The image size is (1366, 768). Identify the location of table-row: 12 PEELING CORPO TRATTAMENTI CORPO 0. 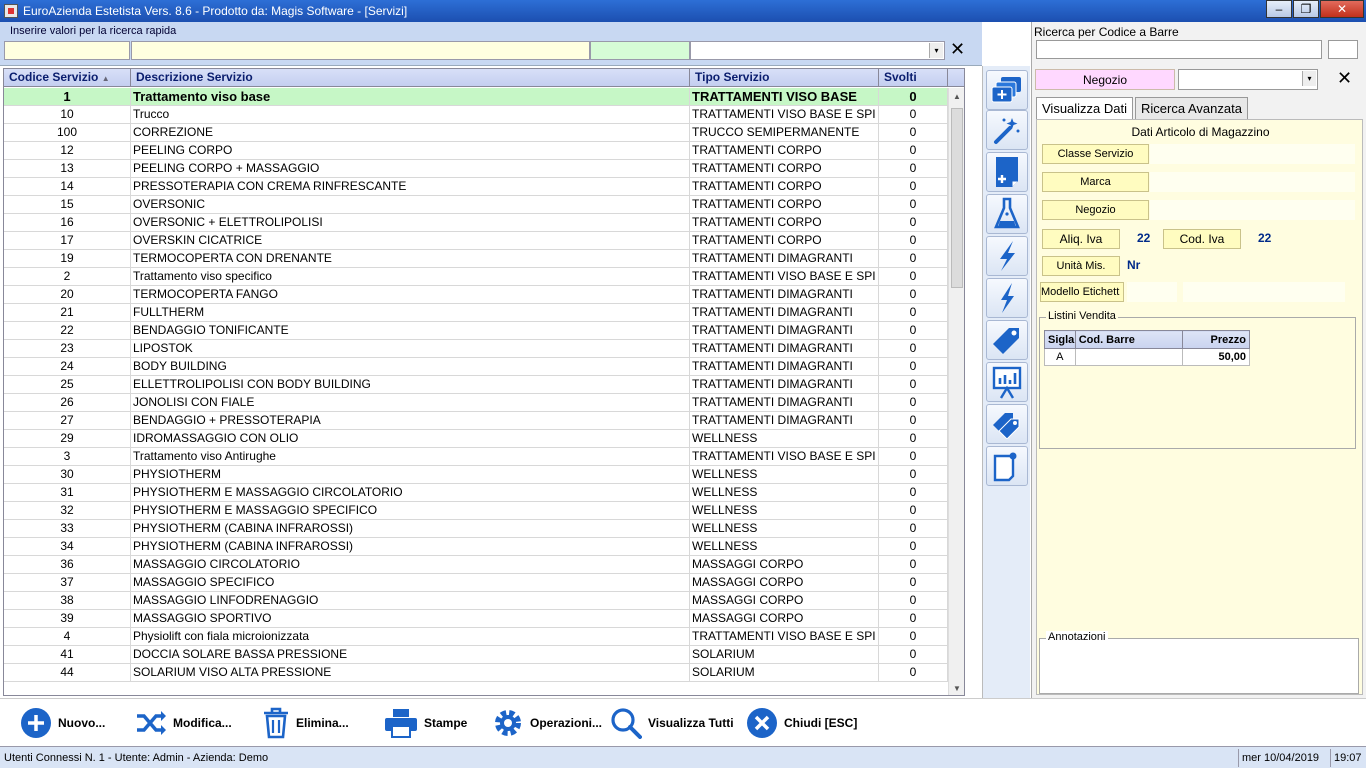
(476, 151).